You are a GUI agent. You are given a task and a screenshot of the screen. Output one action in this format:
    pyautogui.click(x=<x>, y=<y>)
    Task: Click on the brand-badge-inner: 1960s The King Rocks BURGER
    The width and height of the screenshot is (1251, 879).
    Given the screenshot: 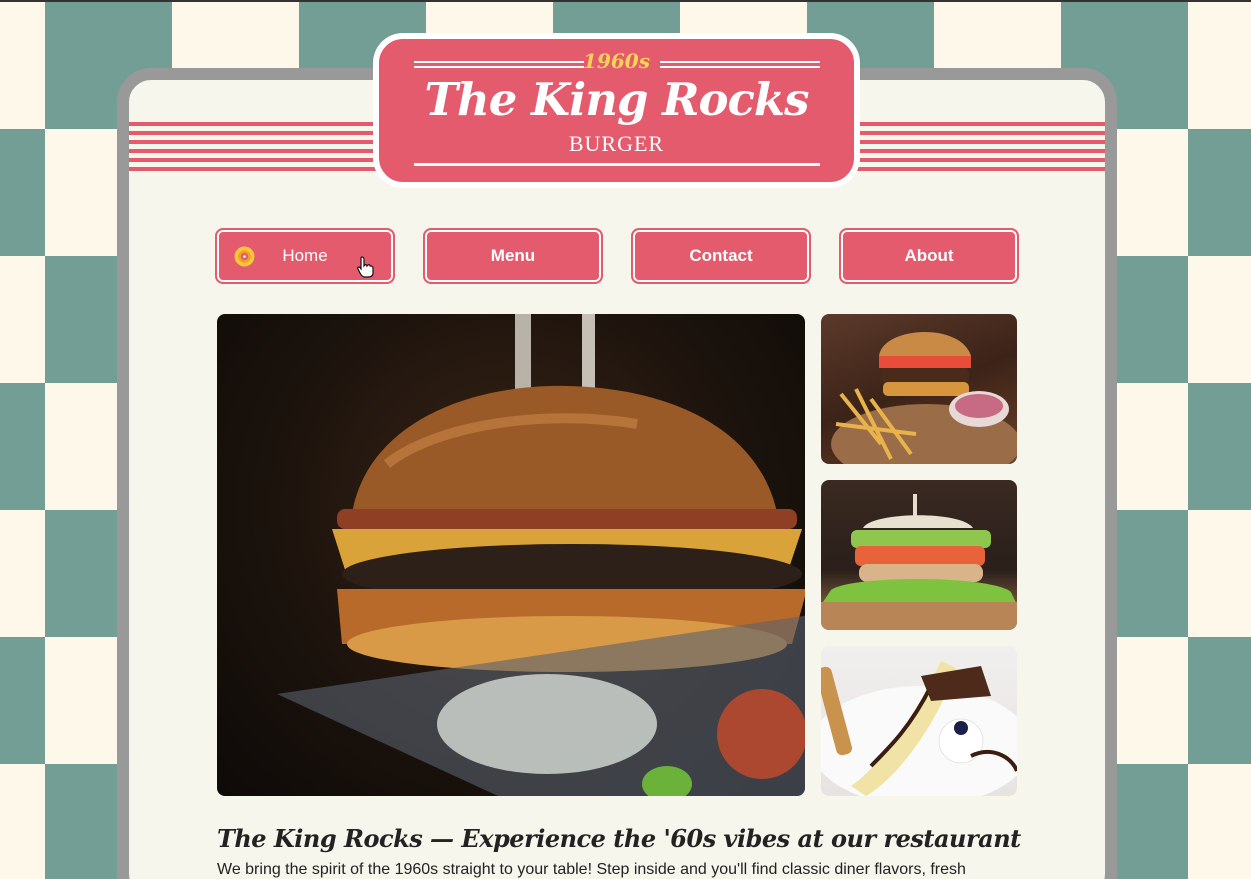 What is the action you would take?
    pyautogui.click(x=616, y=110)
    